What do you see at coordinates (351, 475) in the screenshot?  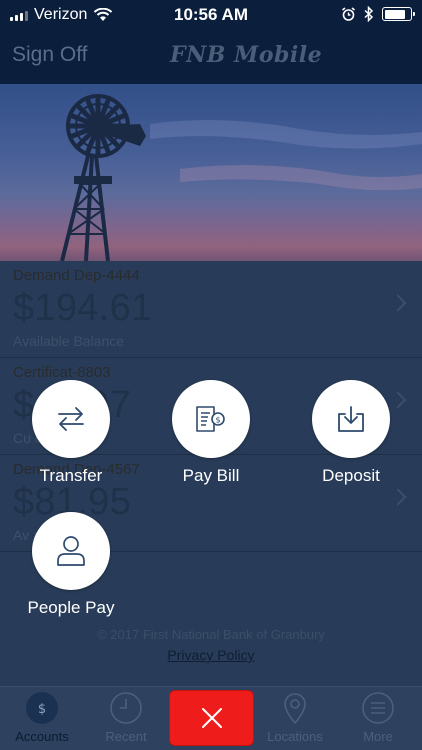 I see `deposit-label: Deposit` at bounding box center [351, 475].